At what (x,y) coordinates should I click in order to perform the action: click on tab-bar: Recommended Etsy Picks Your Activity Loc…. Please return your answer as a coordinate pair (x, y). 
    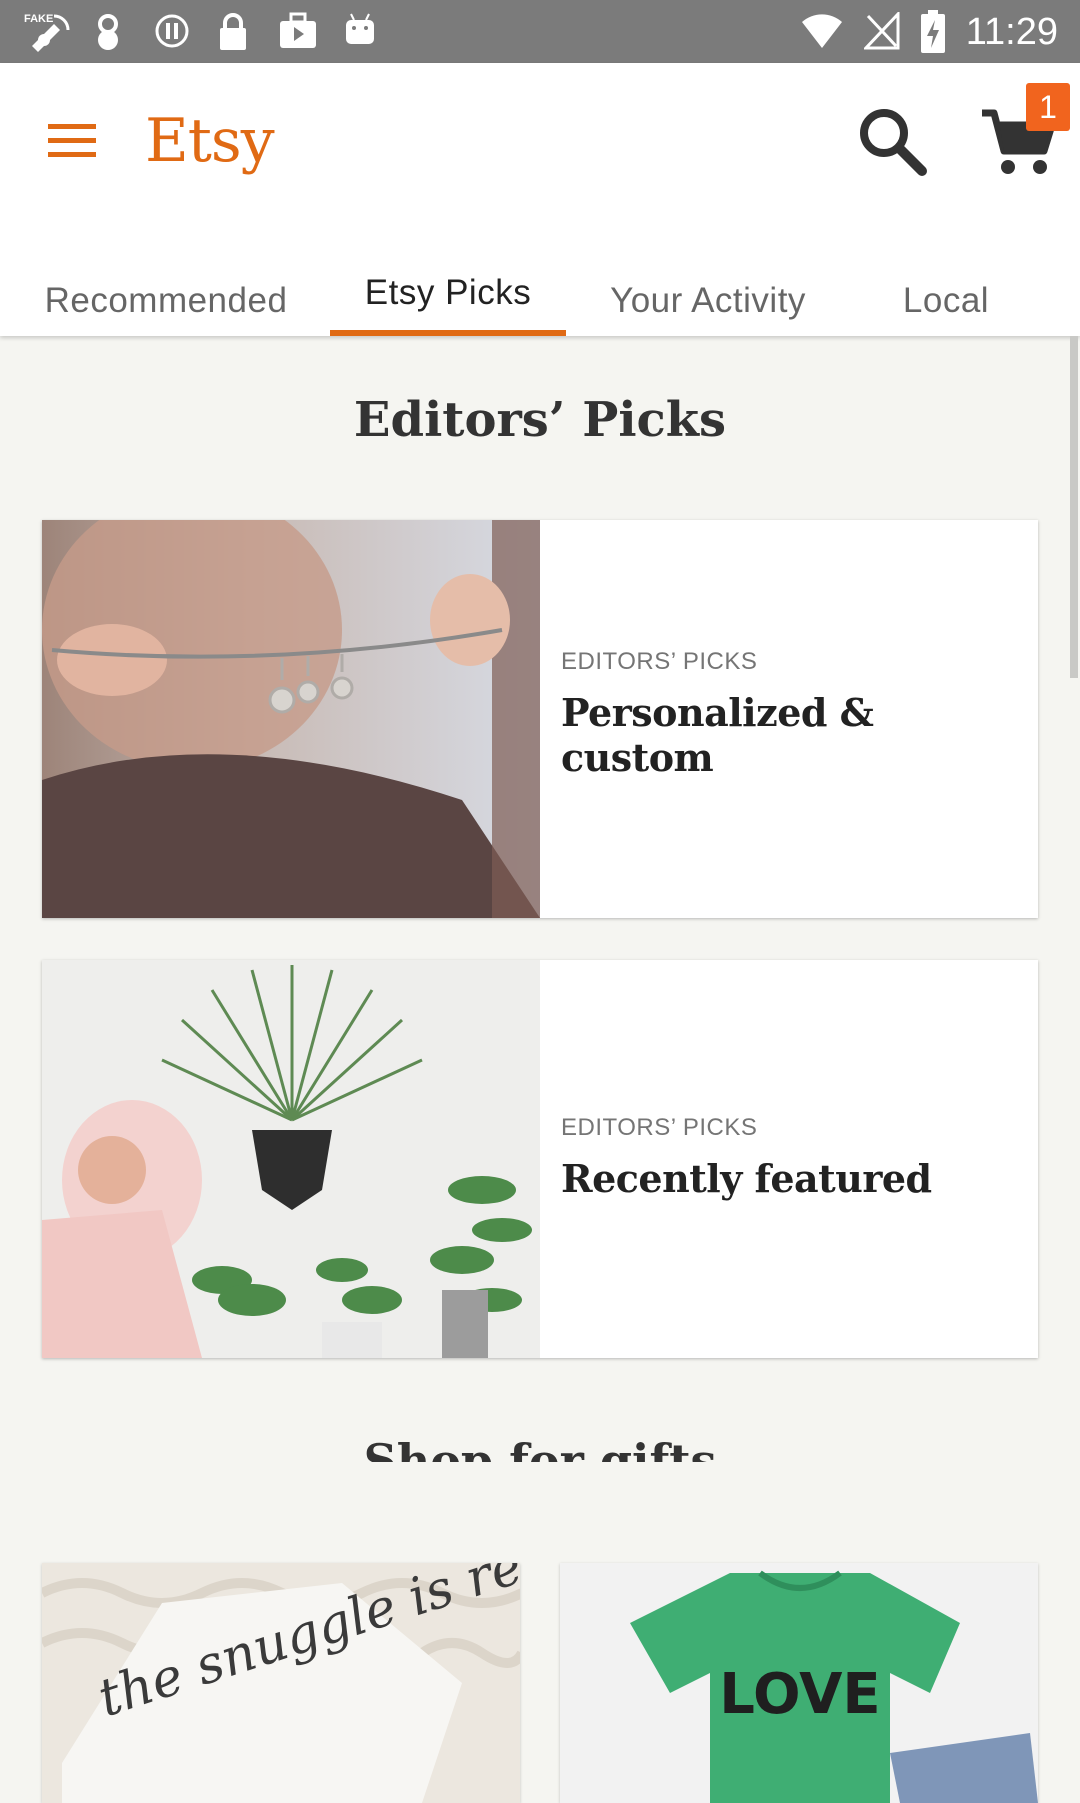
    Looking at the image, I should click on (540, 289).